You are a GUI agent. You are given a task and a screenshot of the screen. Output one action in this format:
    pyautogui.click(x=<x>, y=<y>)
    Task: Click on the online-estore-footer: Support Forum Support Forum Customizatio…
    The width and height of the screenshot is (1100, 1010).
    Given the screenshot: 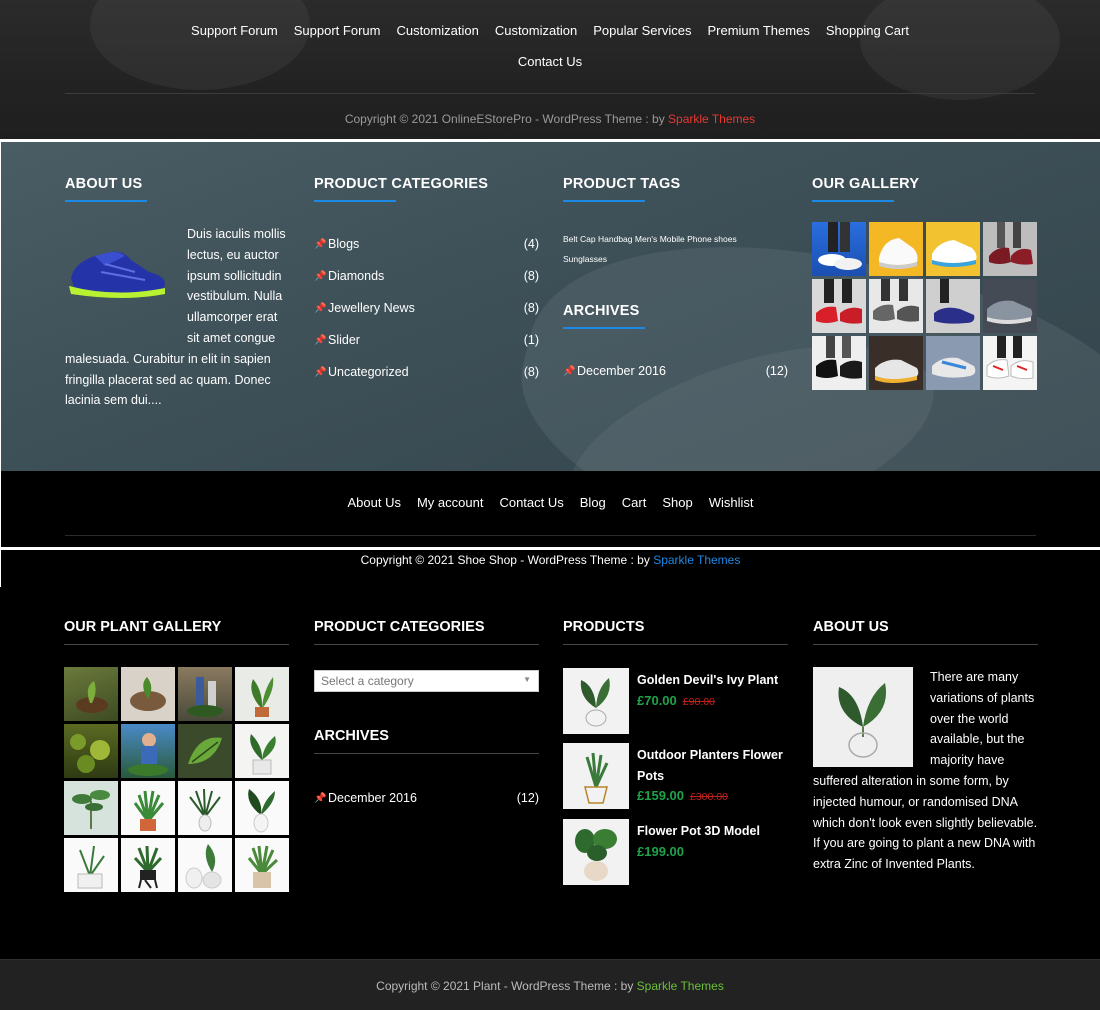 What is the action you would take?
    pyautogui.click(x=550, y=69)
    